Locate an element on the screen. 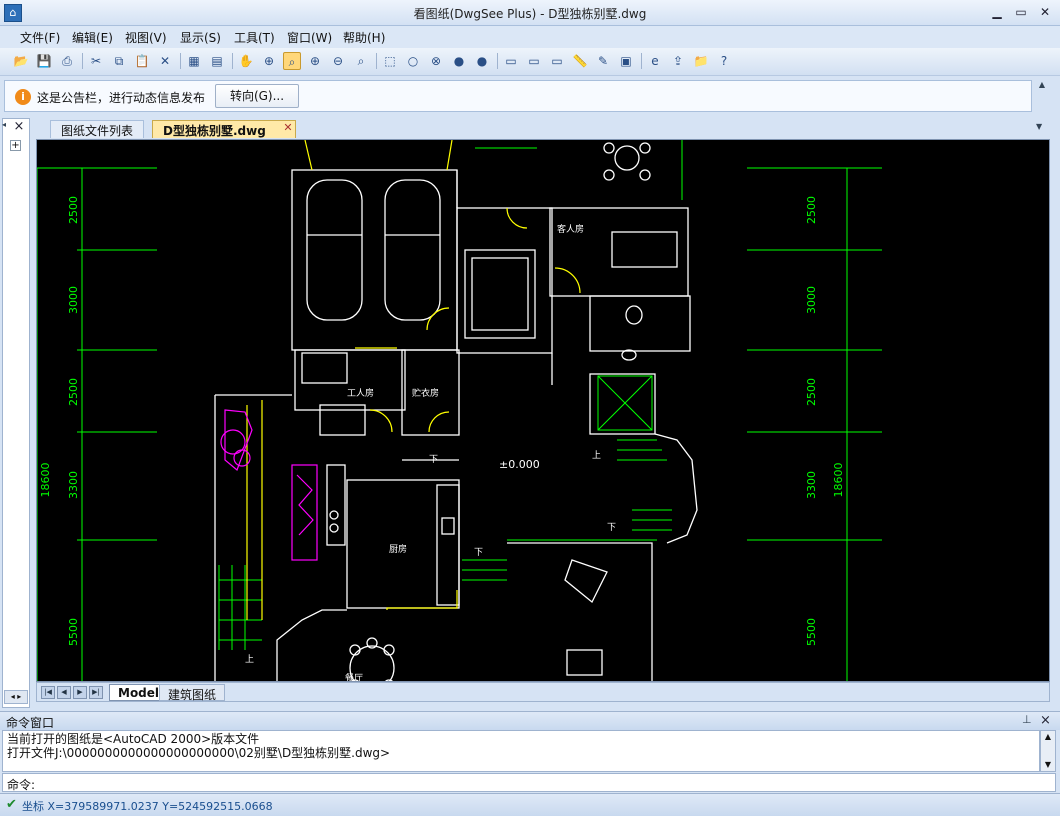  stair-label-5: 上 is located at coordinates (249, 659).